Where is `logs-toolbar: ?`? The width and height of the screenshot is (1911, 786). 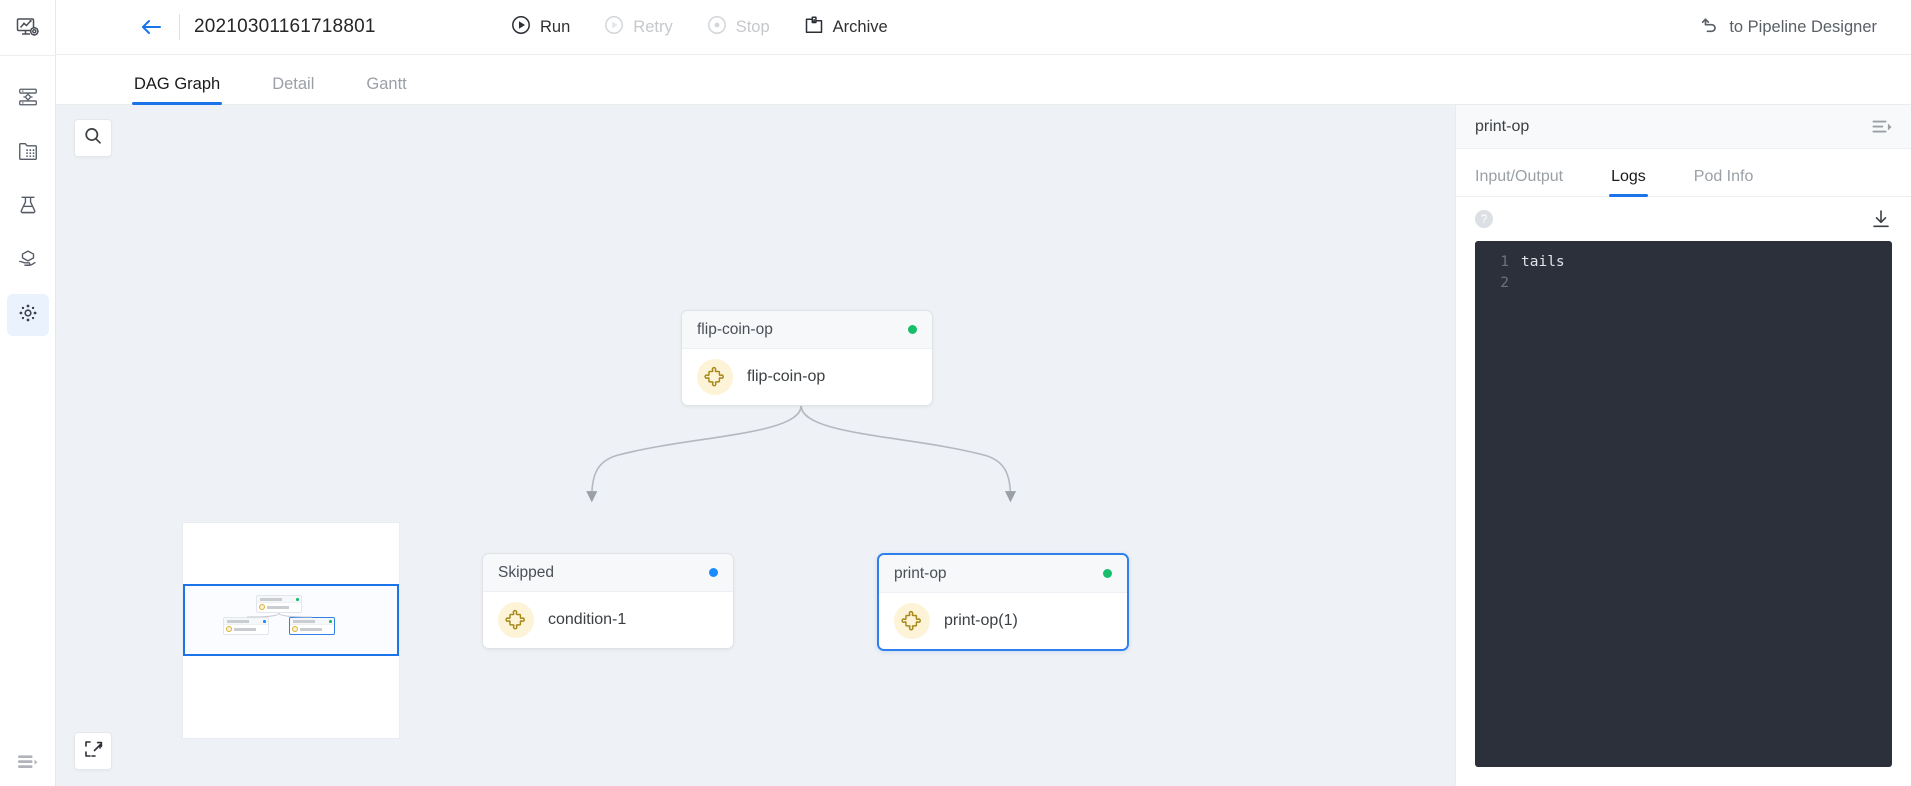 logs-toolbar: ? is located at coordinates (1683, 219).